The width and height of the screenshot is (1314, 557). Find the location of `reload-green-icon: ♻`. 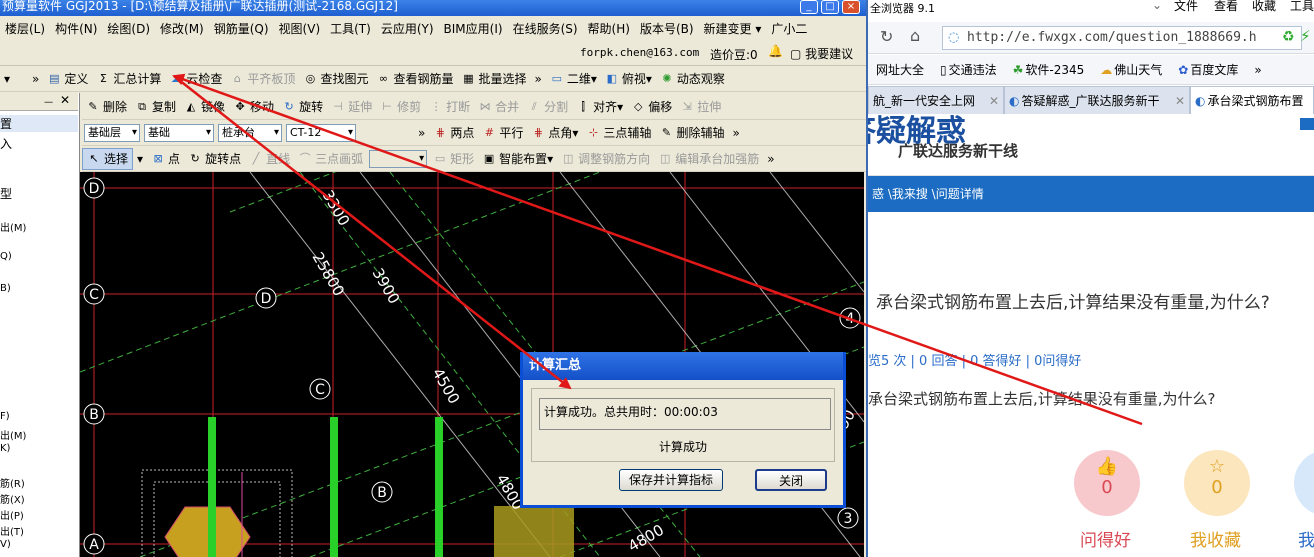

reload-green-icon: ♻ is located at coordinates (1288, 37).